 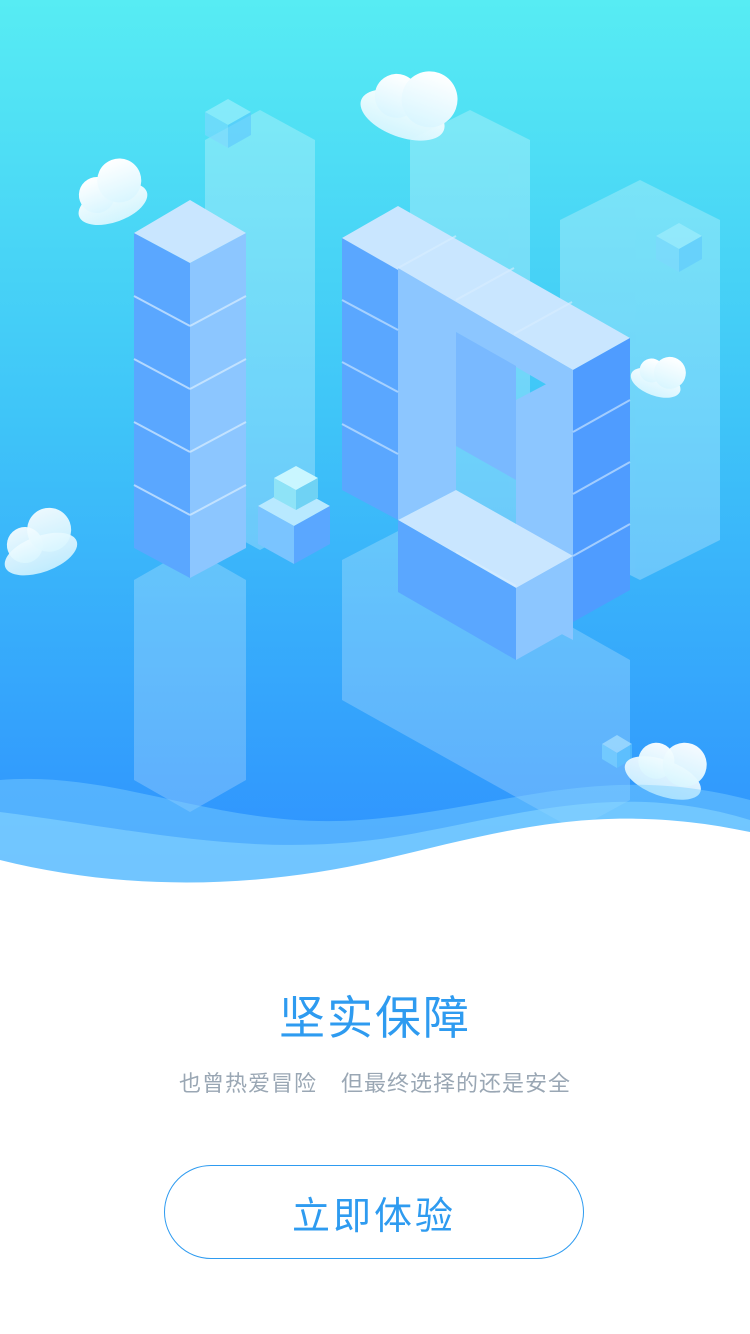 I want to click on try-now-button-label: 立即体验, so click(x=373, y=1215).